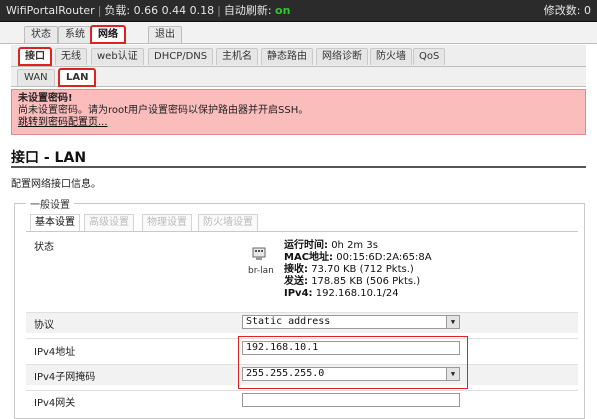  I want to click on gateway-label: IPv4网关, so click(55, 403).